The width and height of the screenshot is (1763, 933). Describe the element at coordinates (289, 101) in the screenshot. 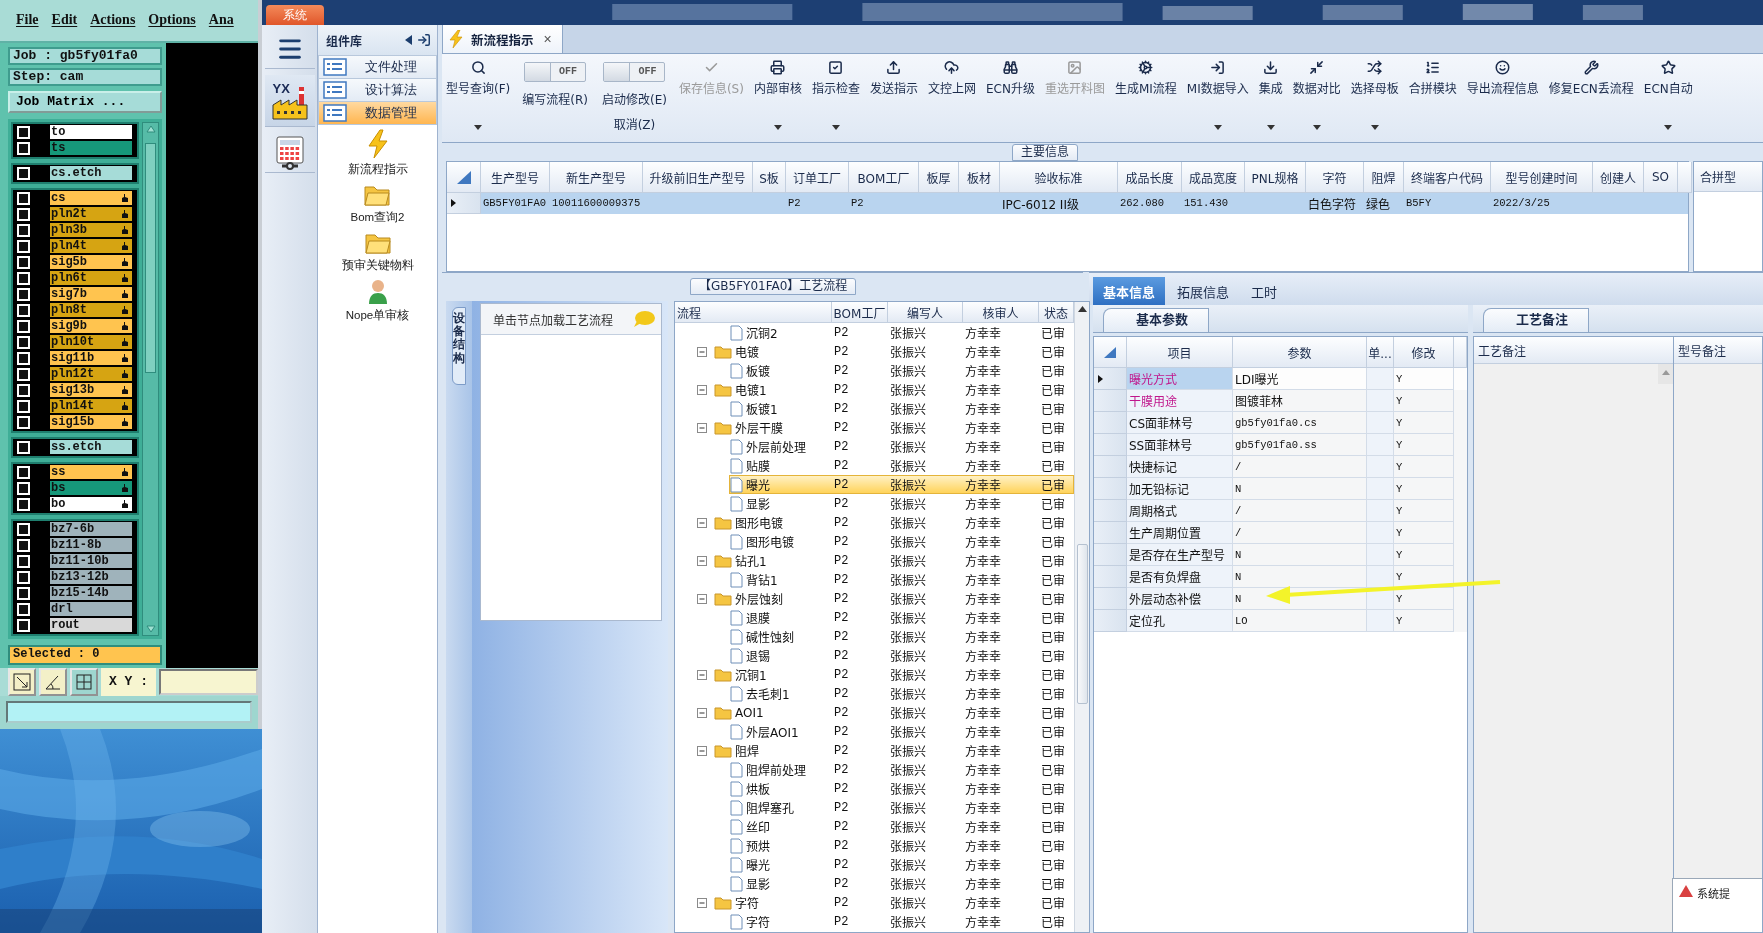

I see `app-logo-button: YX` at that location.